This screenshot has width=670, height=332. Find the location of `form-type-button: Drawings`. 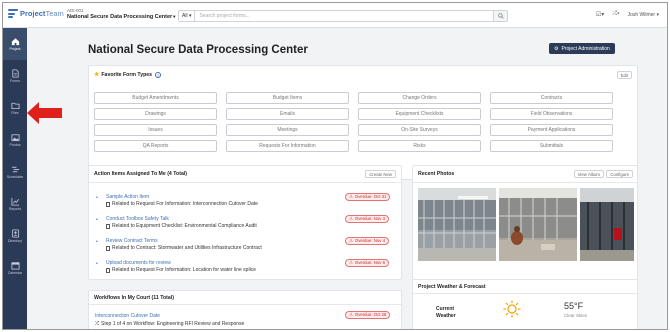

form-type-button: Drawings is located at coordinates (155, 114).